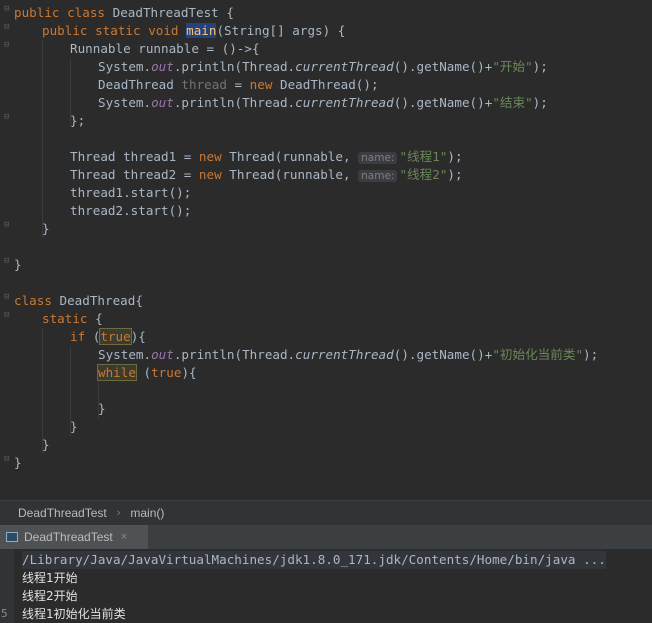 This screenshot has width=652, height=623. What do you see at coordinates (281, 30) in the screenshot?
I see `method-signature: (String[] args) {` at bounding box center [281, 30].